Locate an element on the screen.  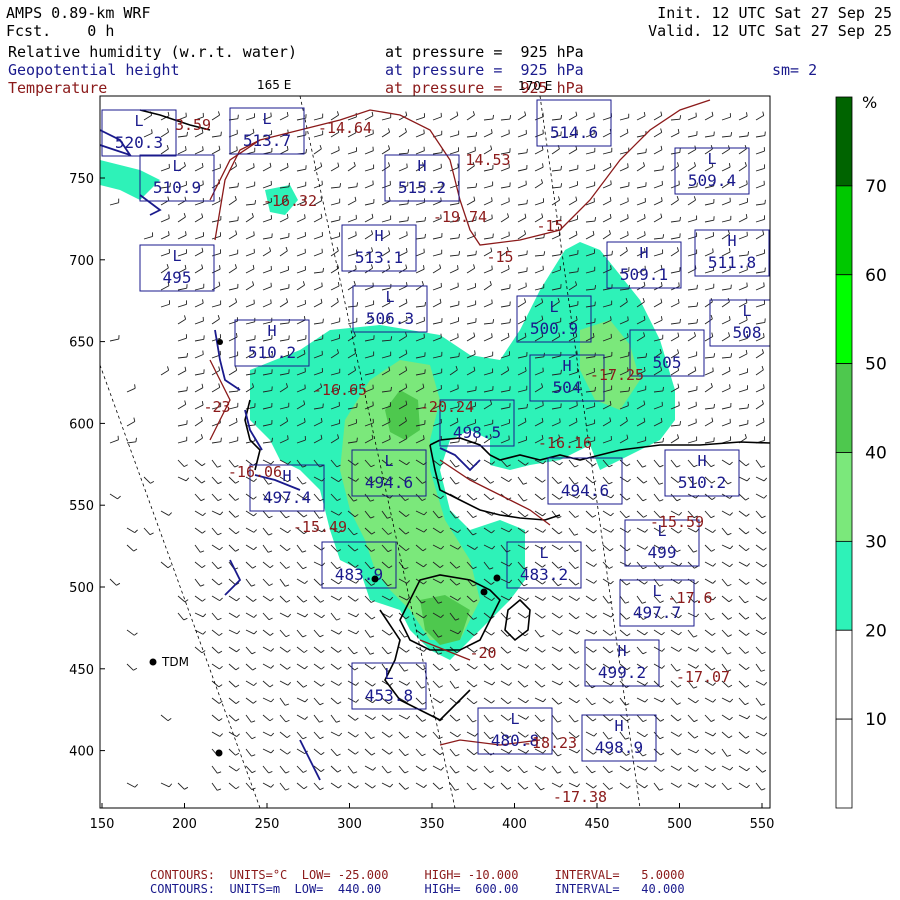
x-tick-label: 500 is located at coordinates (679, 824).